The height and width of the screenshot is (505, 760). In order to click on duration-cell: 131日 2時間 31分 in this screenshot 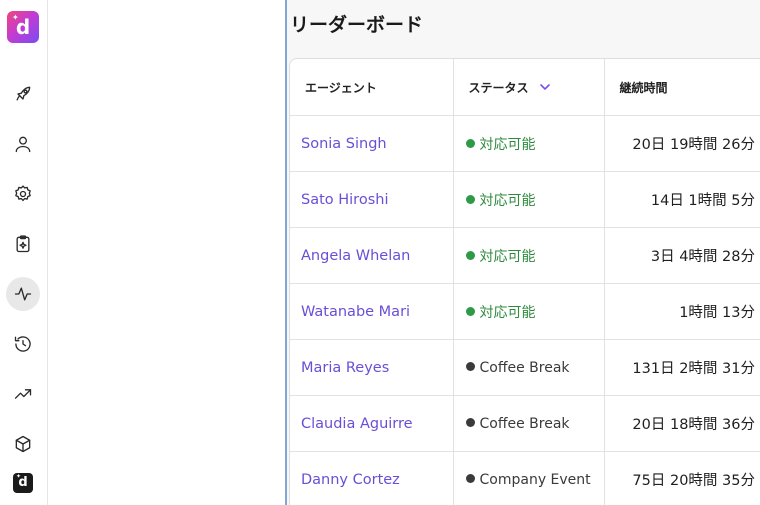, I will do `click(681, 367)`.